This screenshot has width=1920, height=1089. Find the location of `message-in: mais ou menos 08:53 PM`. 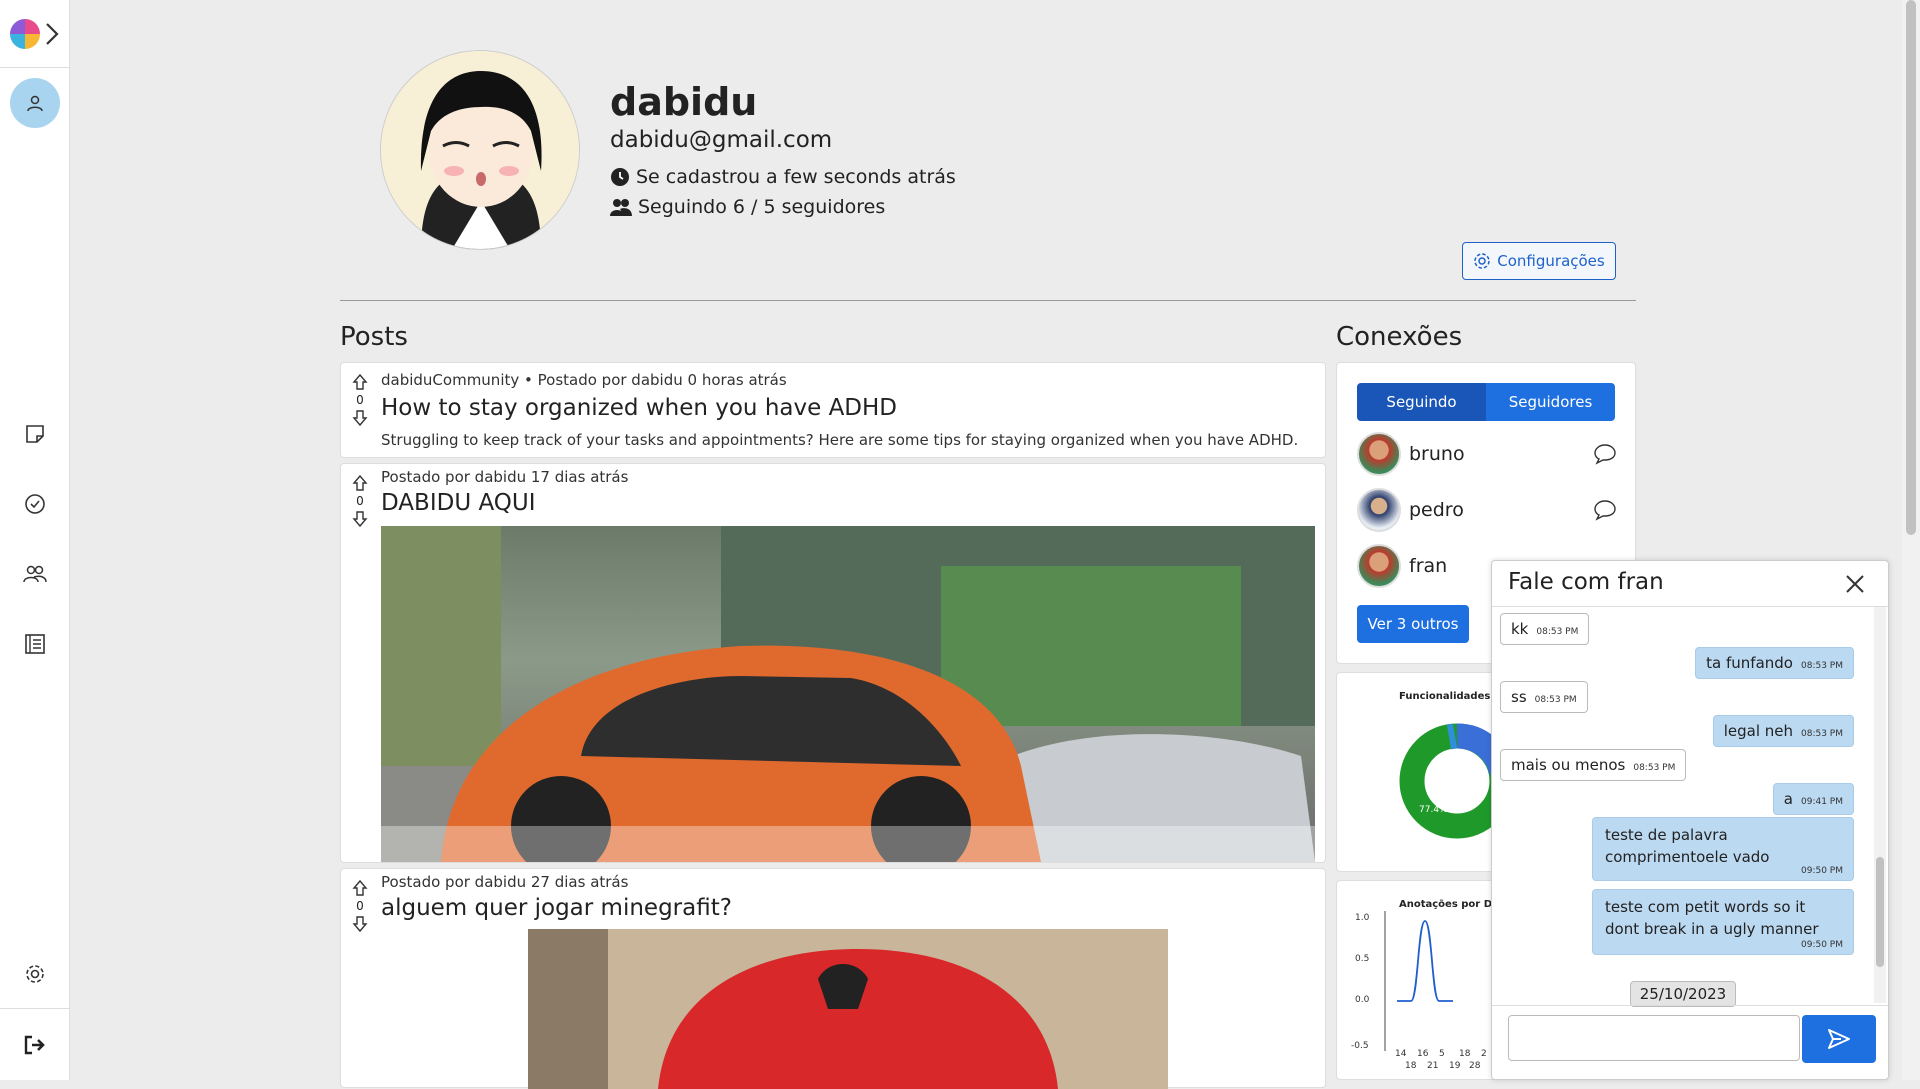

message-in: mais ou menos 08:53 PM is located at coordinates (1593, 765).